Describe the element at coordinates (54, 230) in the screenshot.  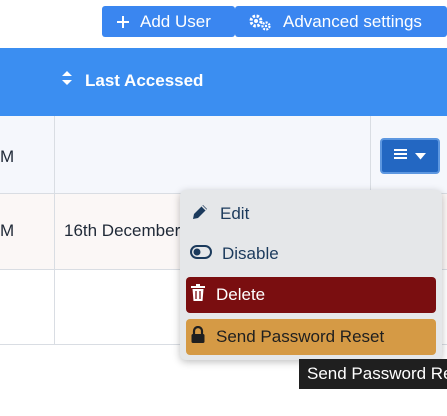
I see `column-divider` at that location.